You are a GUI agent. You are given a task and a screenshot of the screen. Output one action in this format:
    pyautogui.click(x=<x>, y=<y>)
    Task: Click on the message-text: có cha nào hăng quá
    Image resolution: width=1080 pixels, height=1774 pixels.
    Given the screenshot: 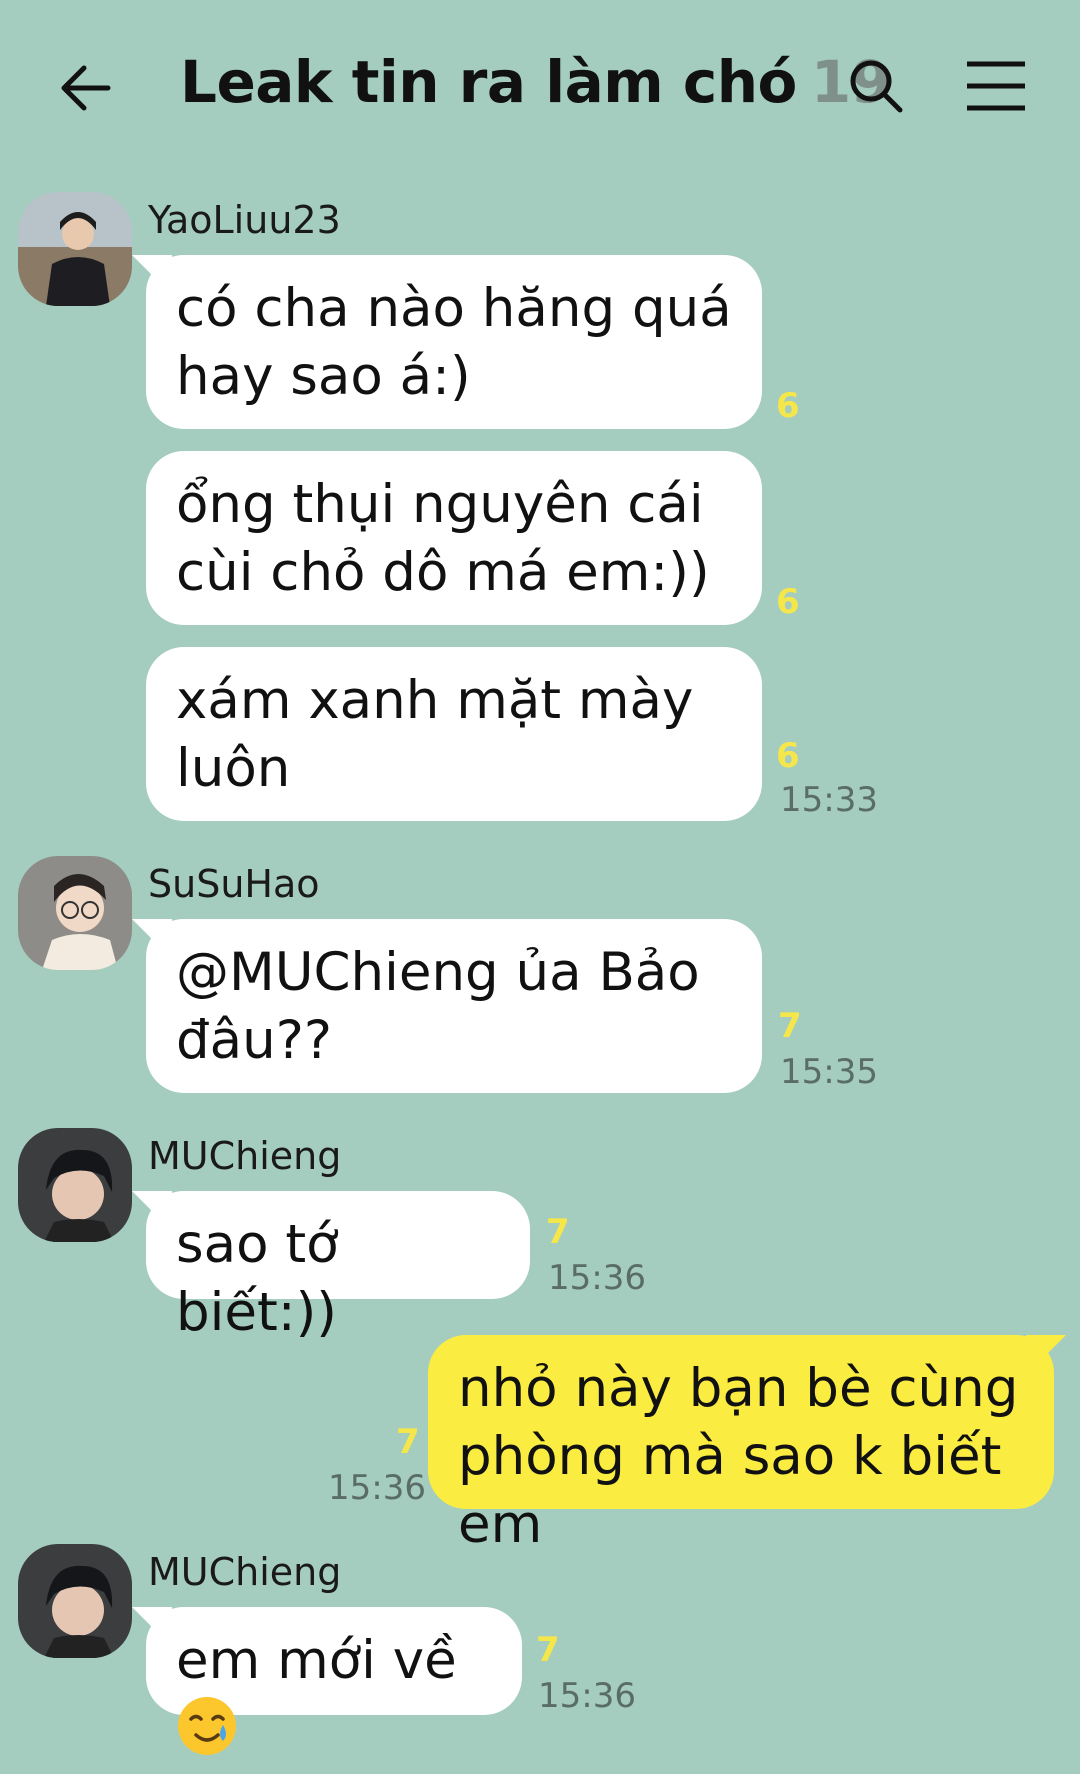 What is the action you would take?
    pyautogui.click(x=454, y=308)
    